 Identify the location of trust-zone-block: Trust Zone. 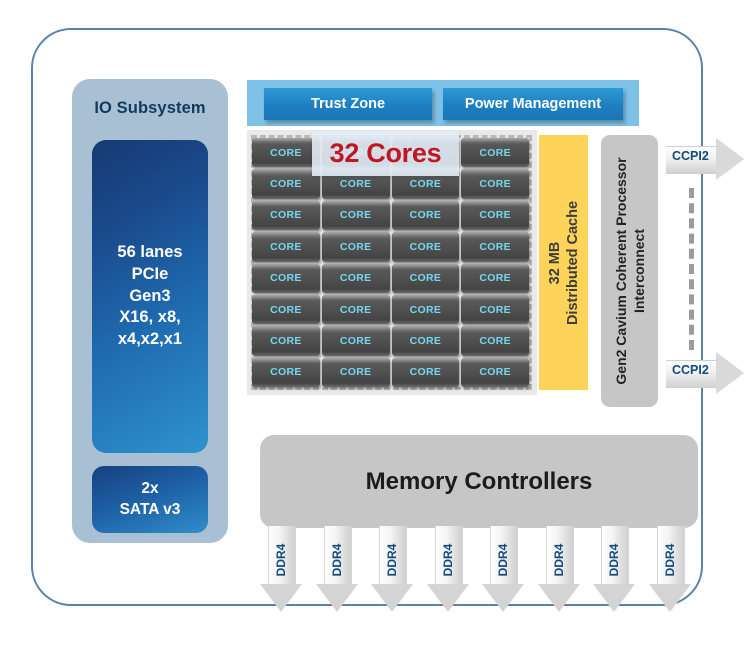
(348, 104).